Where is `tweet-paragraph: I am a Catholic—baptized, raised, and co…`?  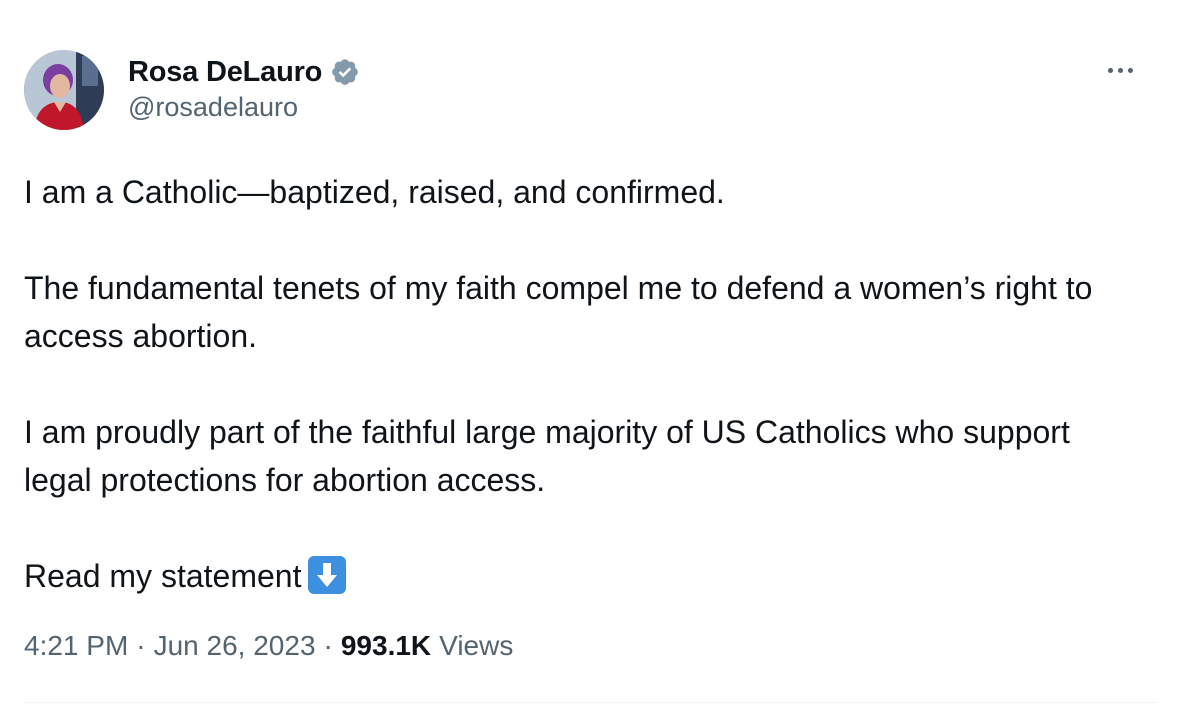
tweet-paragraph: I am a Catholic—baptized, raised, and co… is located at coordinates (374, 192).